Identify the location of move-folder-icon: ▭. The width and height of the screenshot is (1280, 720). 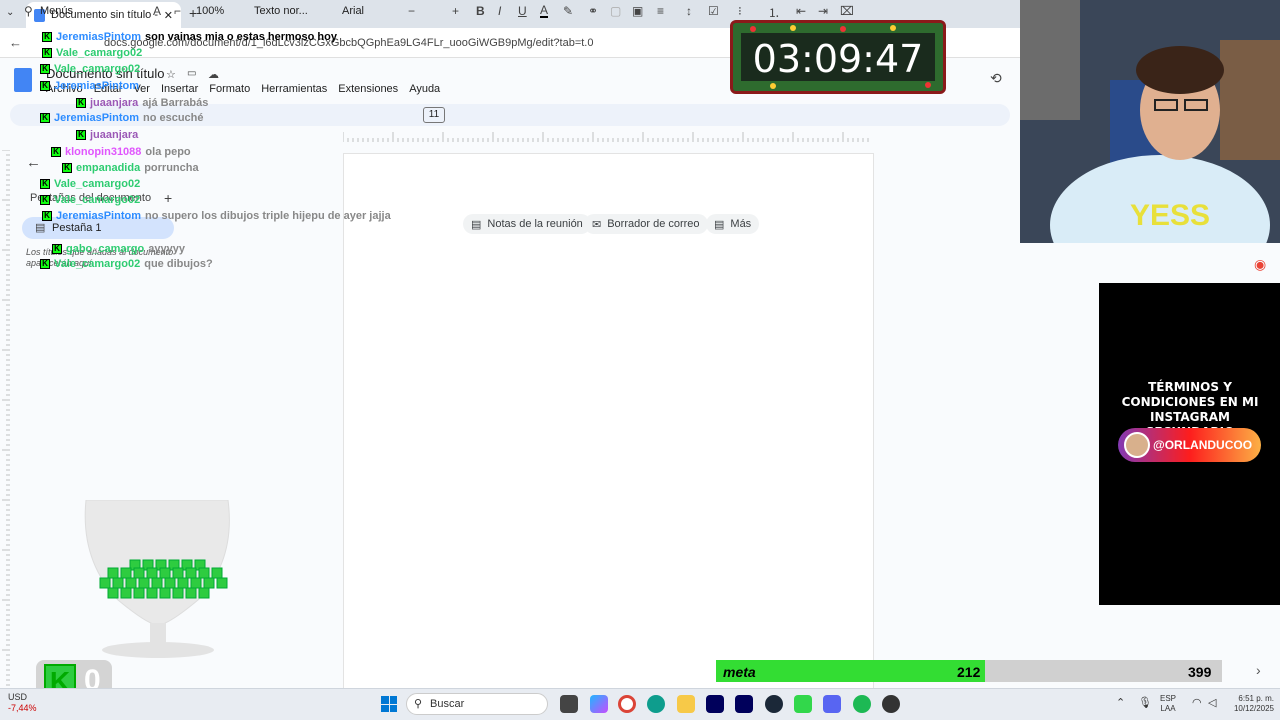
(191, 73).